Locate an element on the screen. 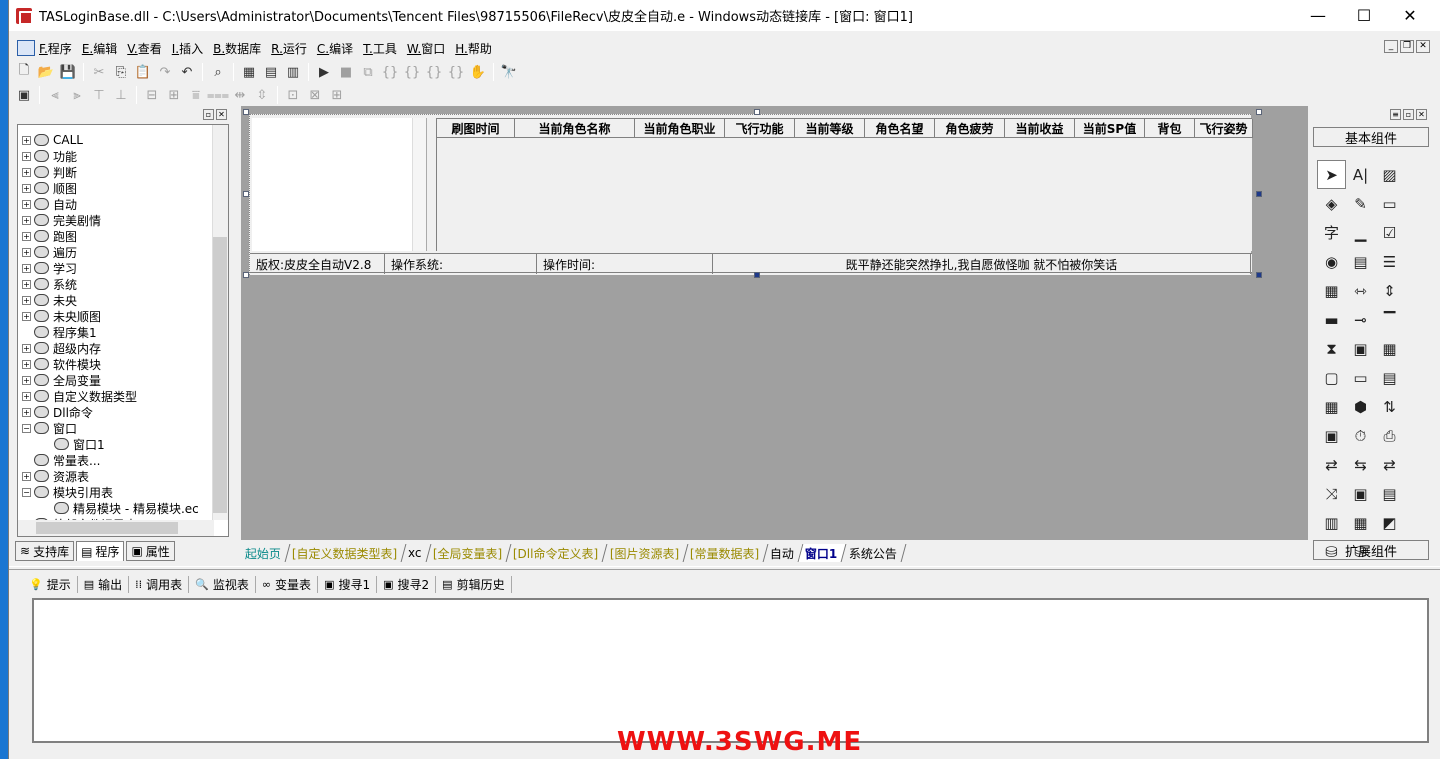 The width and height of the screenshot is (1440, 759). new-file-icon: 🗋 is located at coordinates (24, 72).